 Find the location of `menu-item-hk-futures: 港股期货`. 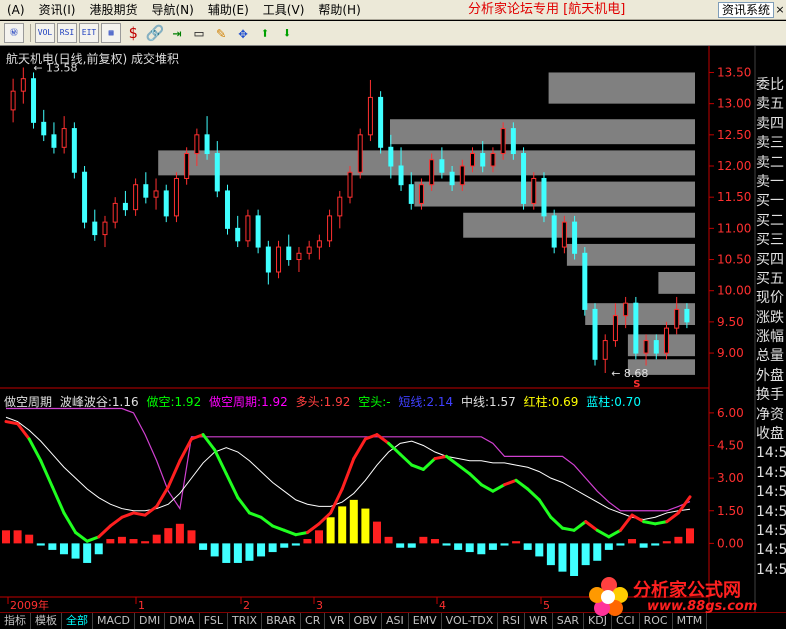

menu-item-hk-futures: 港股期货 is located at coordinates (113, 10).